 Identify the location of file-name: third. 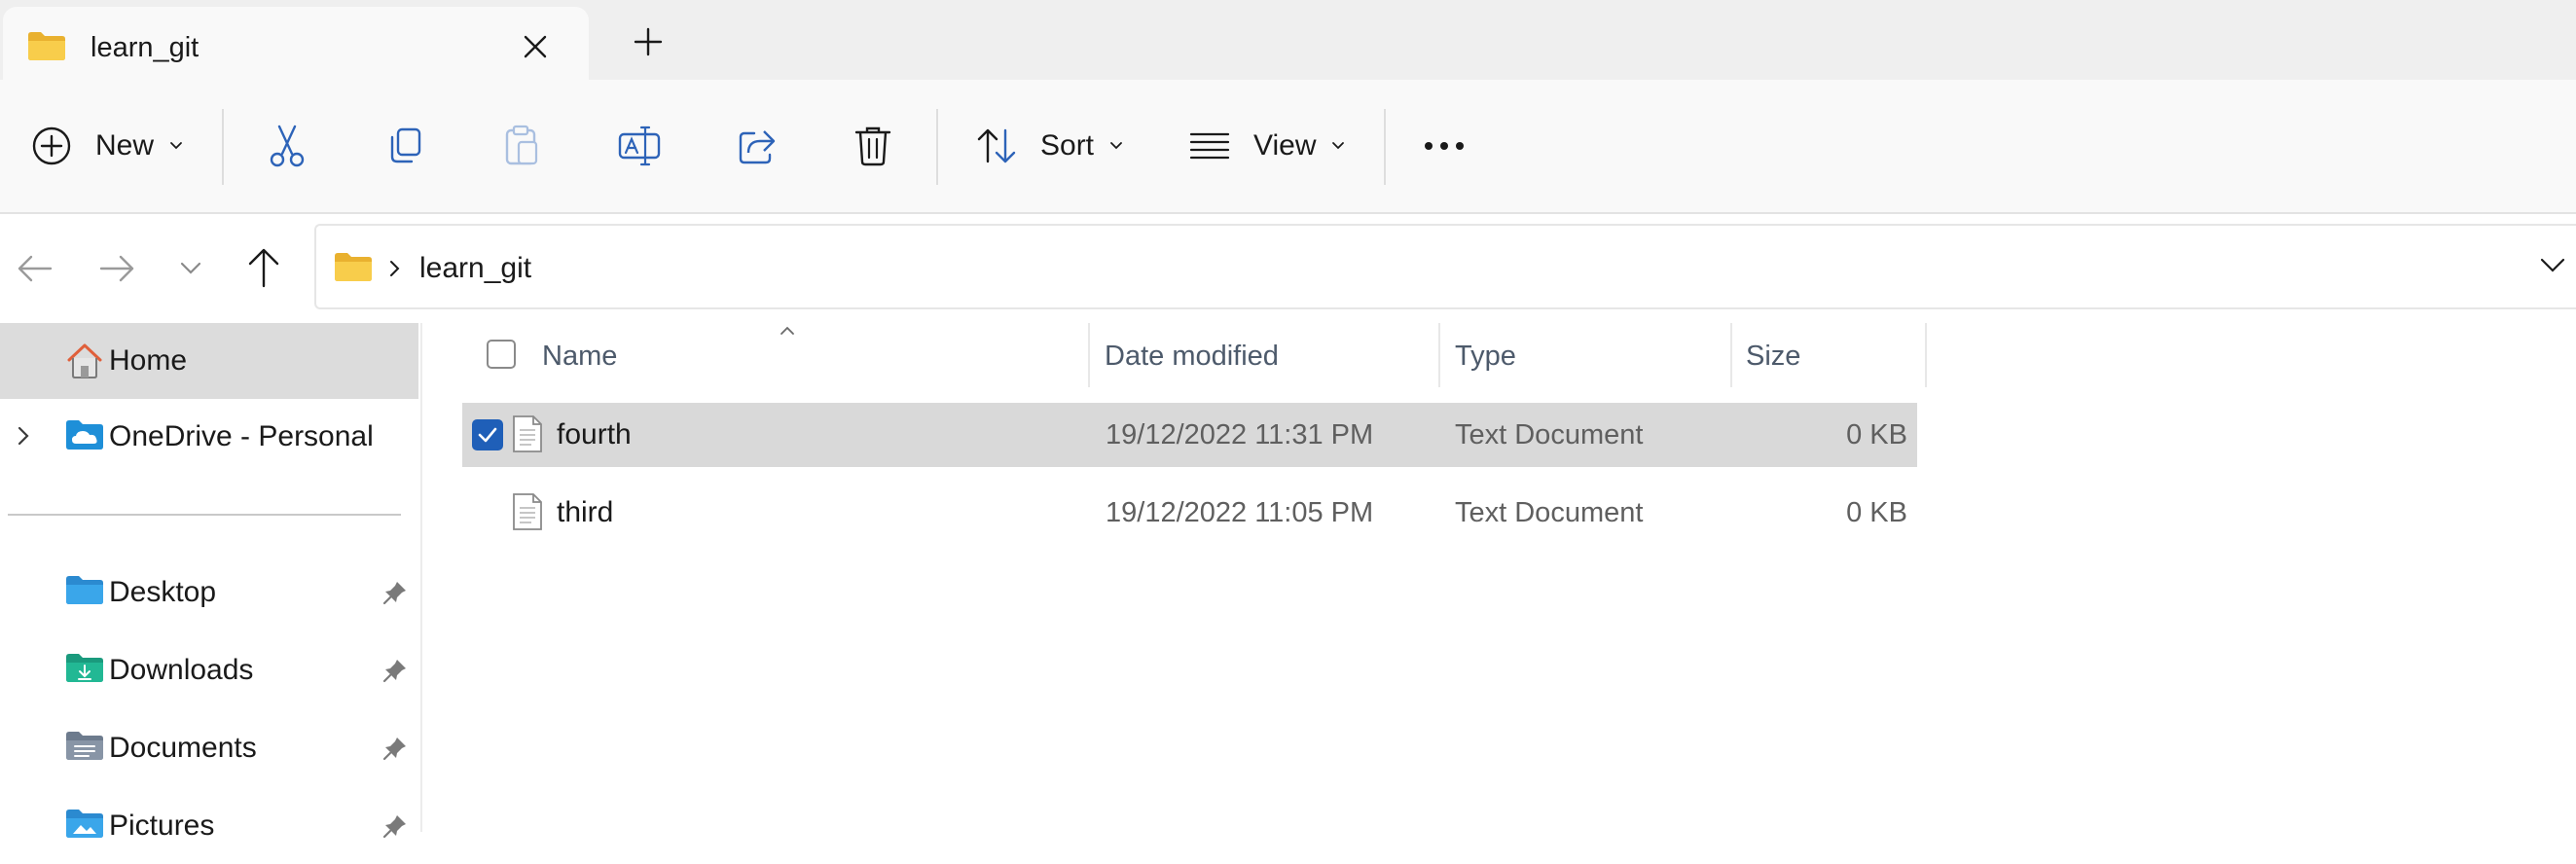
(585, 512).